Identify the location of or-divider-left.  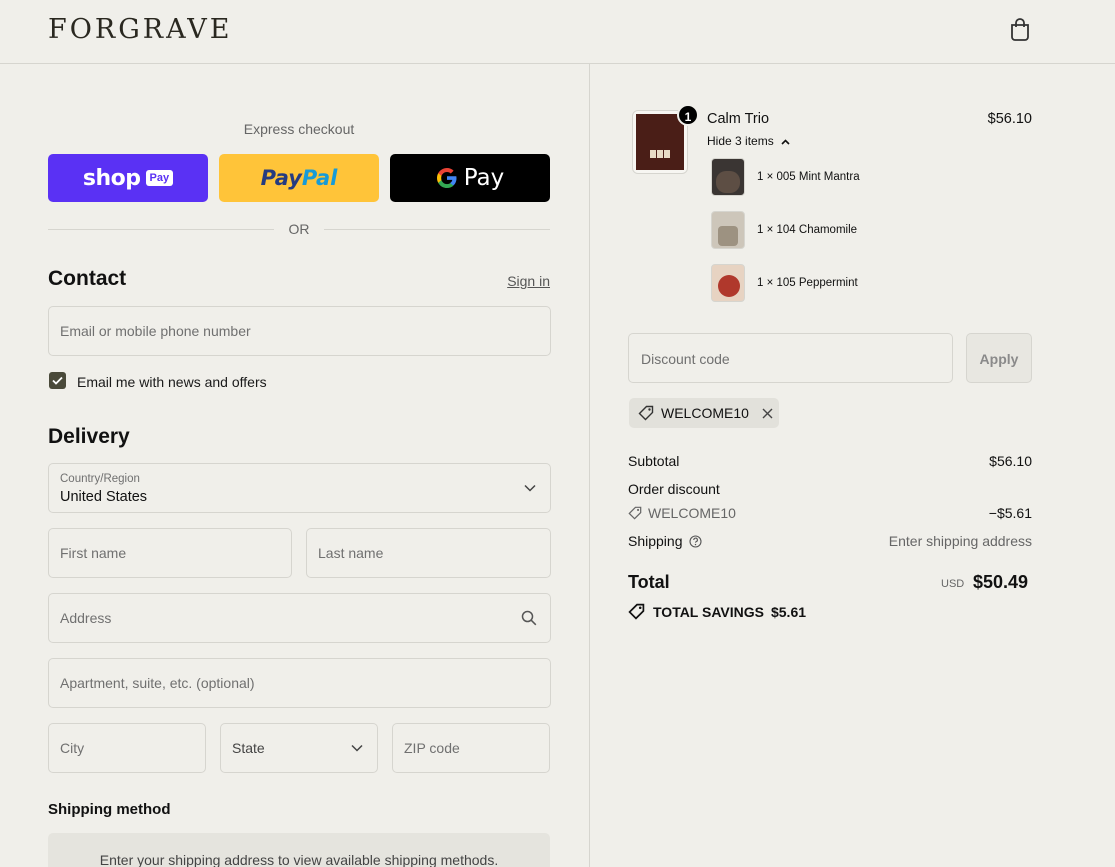
(161, 229).